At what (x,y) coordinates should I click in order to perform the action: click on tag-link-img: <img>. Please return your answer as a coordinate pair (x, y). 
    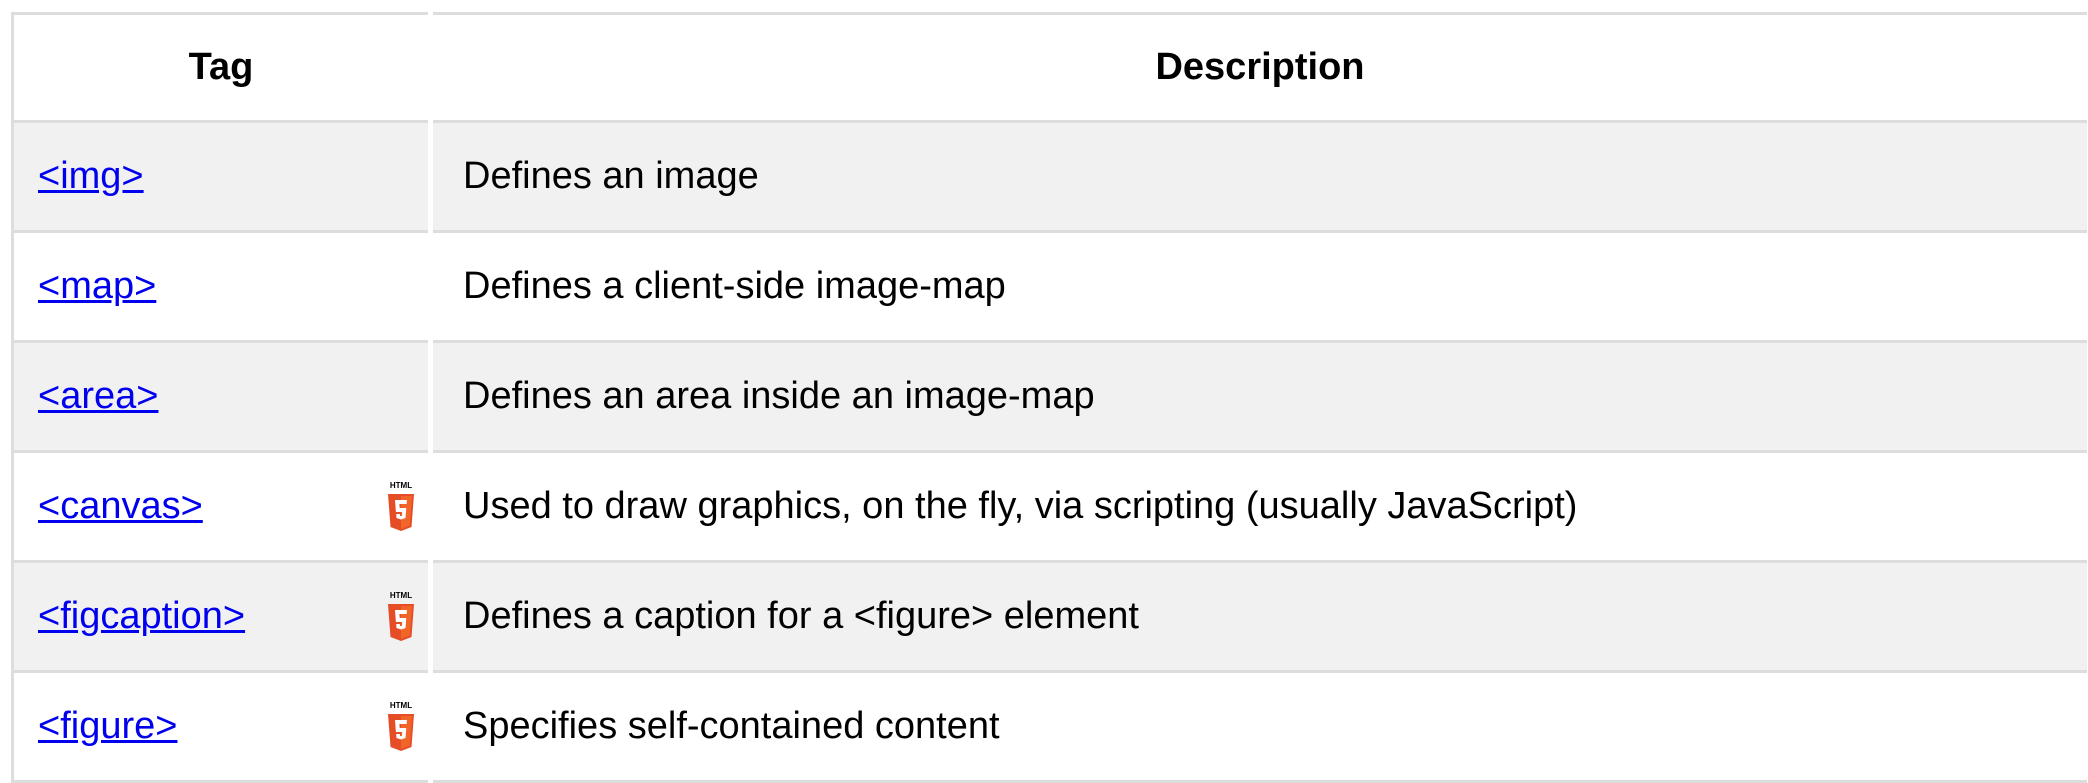
    Looking at the image, I should click on (91, 176).